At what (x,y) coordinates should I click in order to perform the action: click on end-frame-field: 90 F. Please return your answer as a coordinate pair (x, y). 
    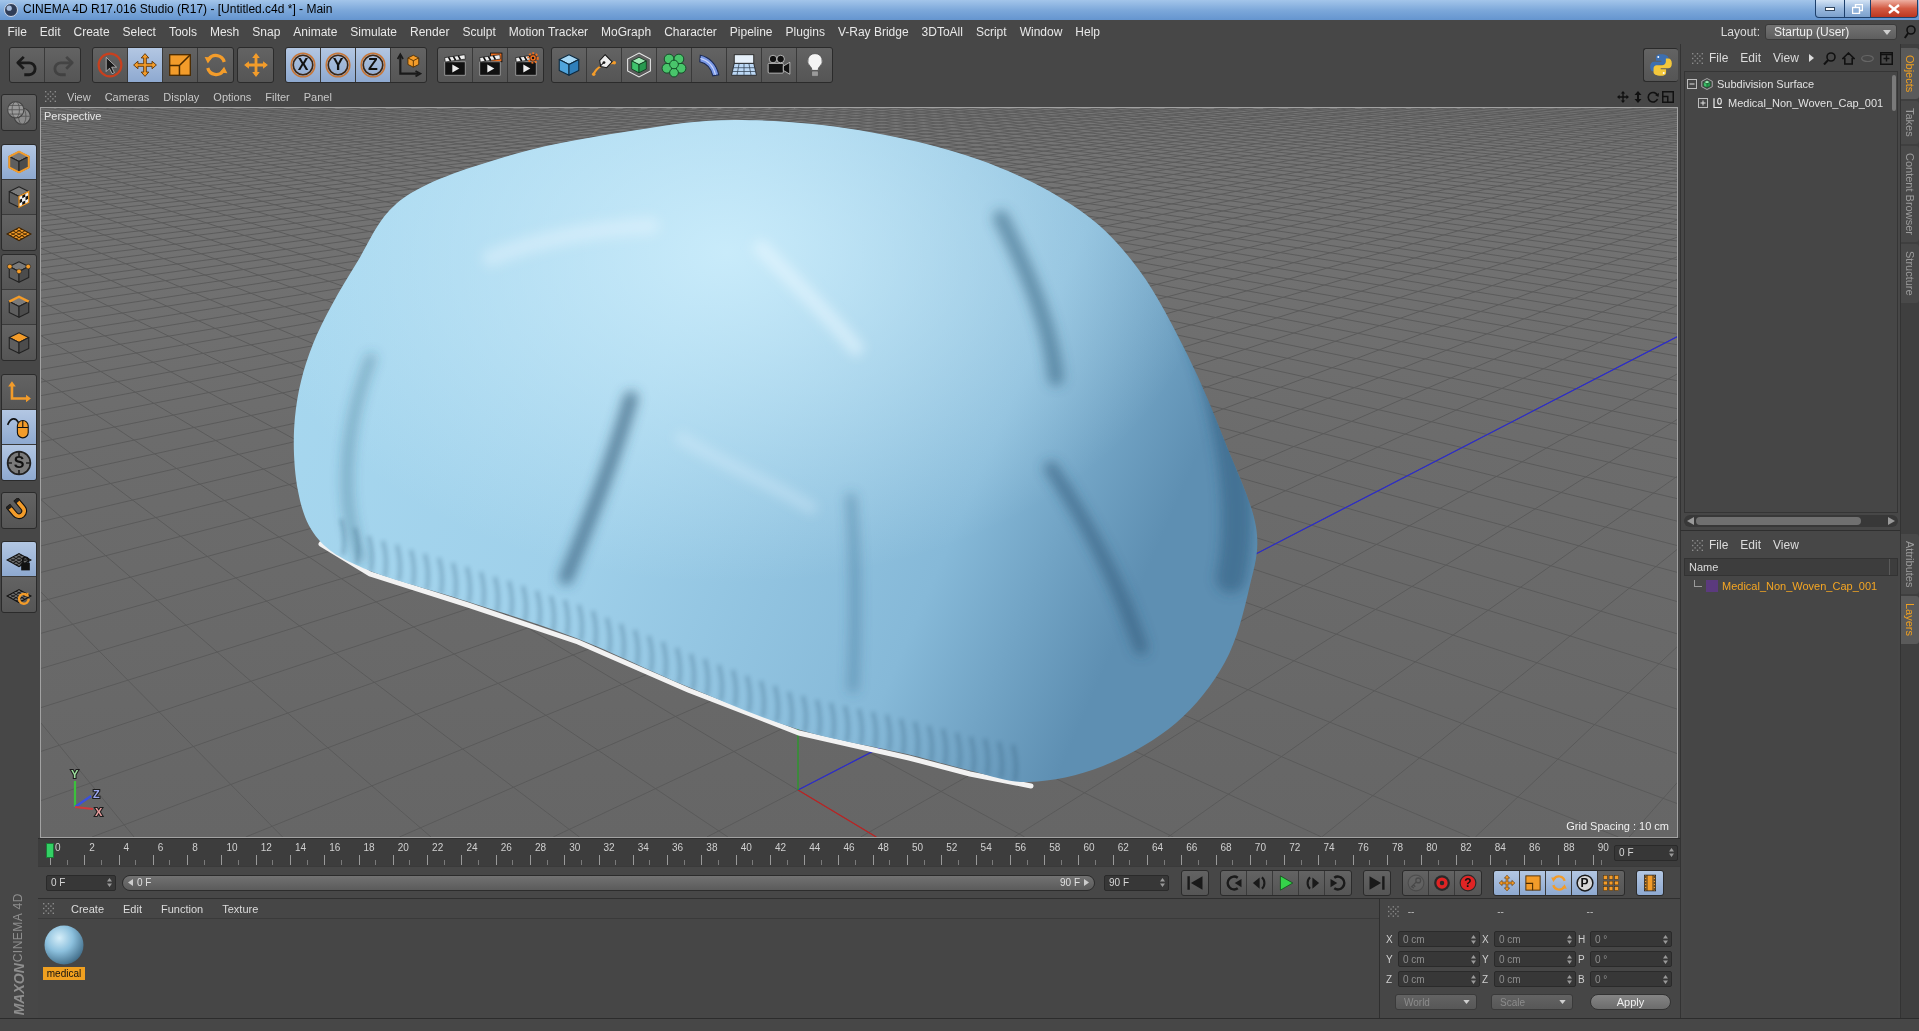
    Looking at the image, I should click on (1136, 882).